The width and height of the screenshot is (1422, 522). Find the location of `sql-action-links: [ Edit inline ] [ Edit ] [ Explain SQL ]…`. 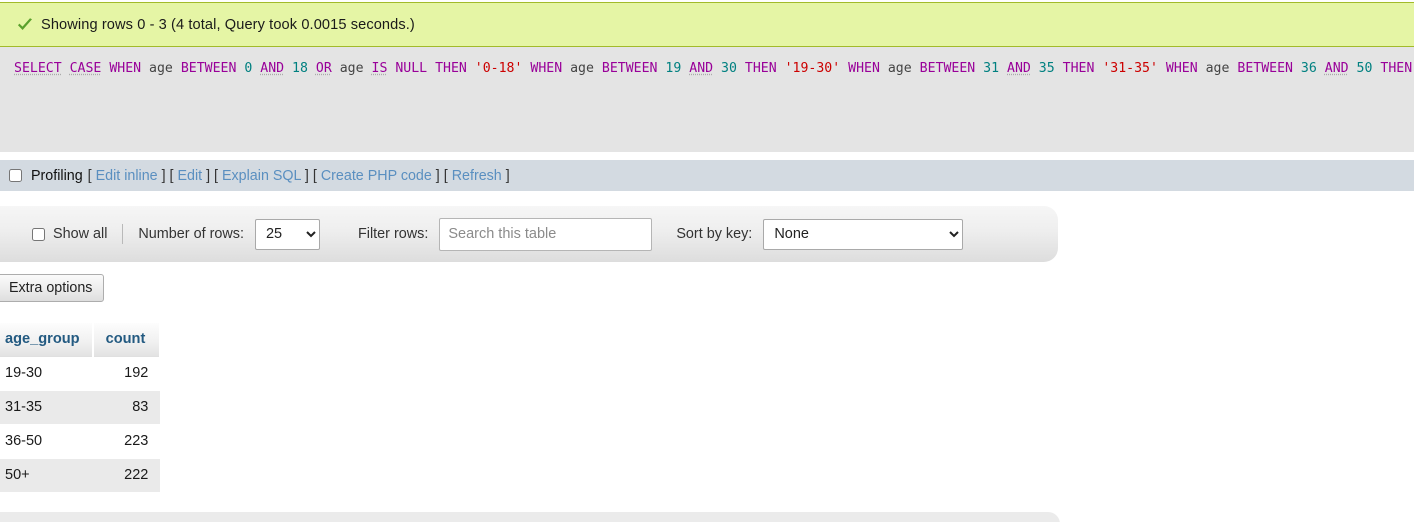

sql-action-links: [ Edit inline ] [ Edit ] [ Explain SQL ]… is located at coordinates (299, 176).